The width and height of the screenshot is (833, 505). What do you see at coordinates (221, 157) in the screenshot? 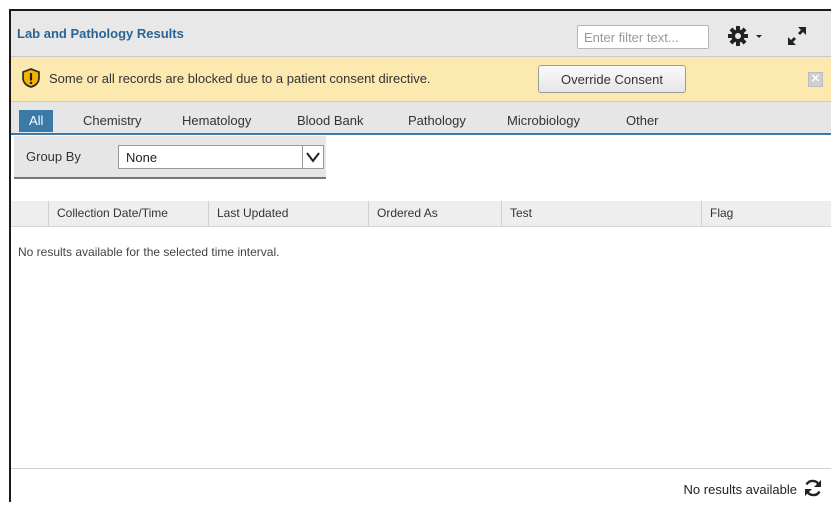
I see `group-by-select: None` at bounding box center [221, 157].